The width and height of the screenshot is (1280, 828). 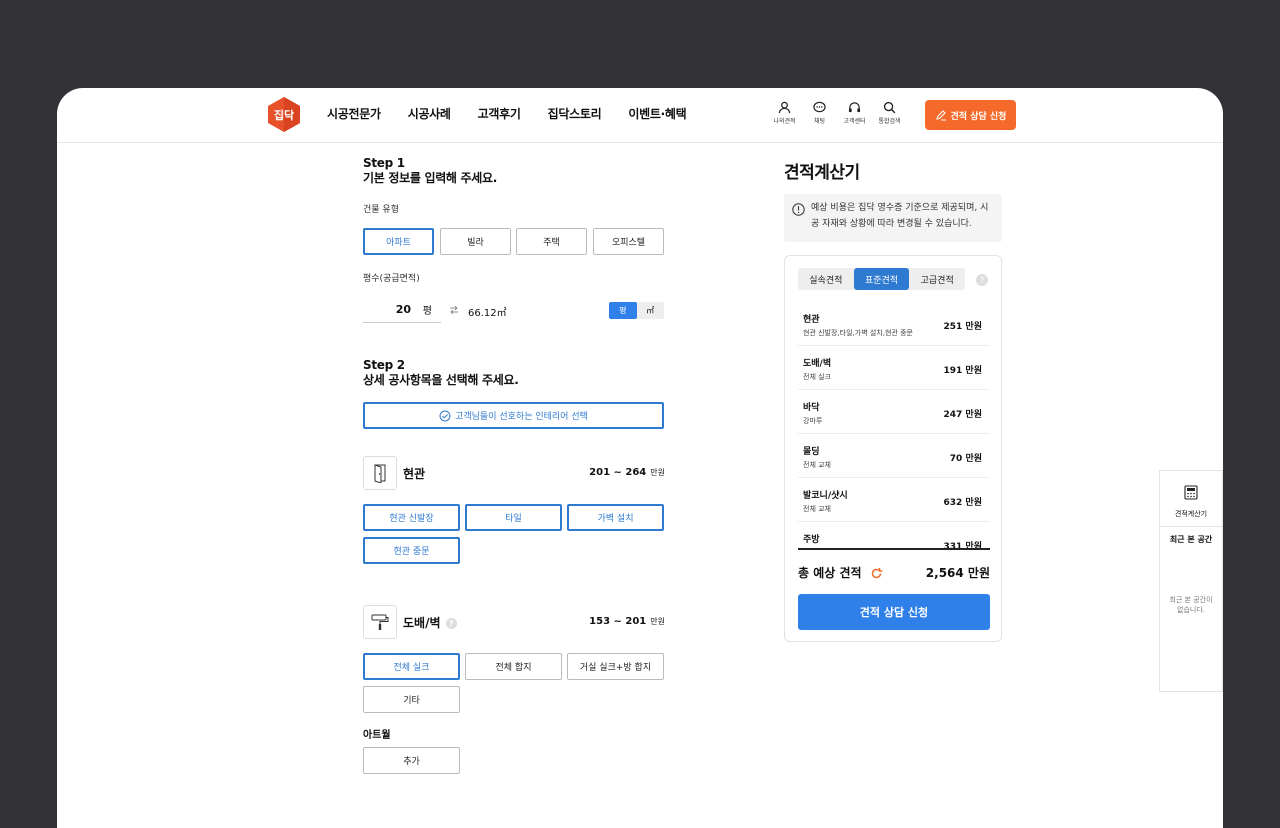 I want to click on search-button: 통합검색, so click(x=889, y=113).